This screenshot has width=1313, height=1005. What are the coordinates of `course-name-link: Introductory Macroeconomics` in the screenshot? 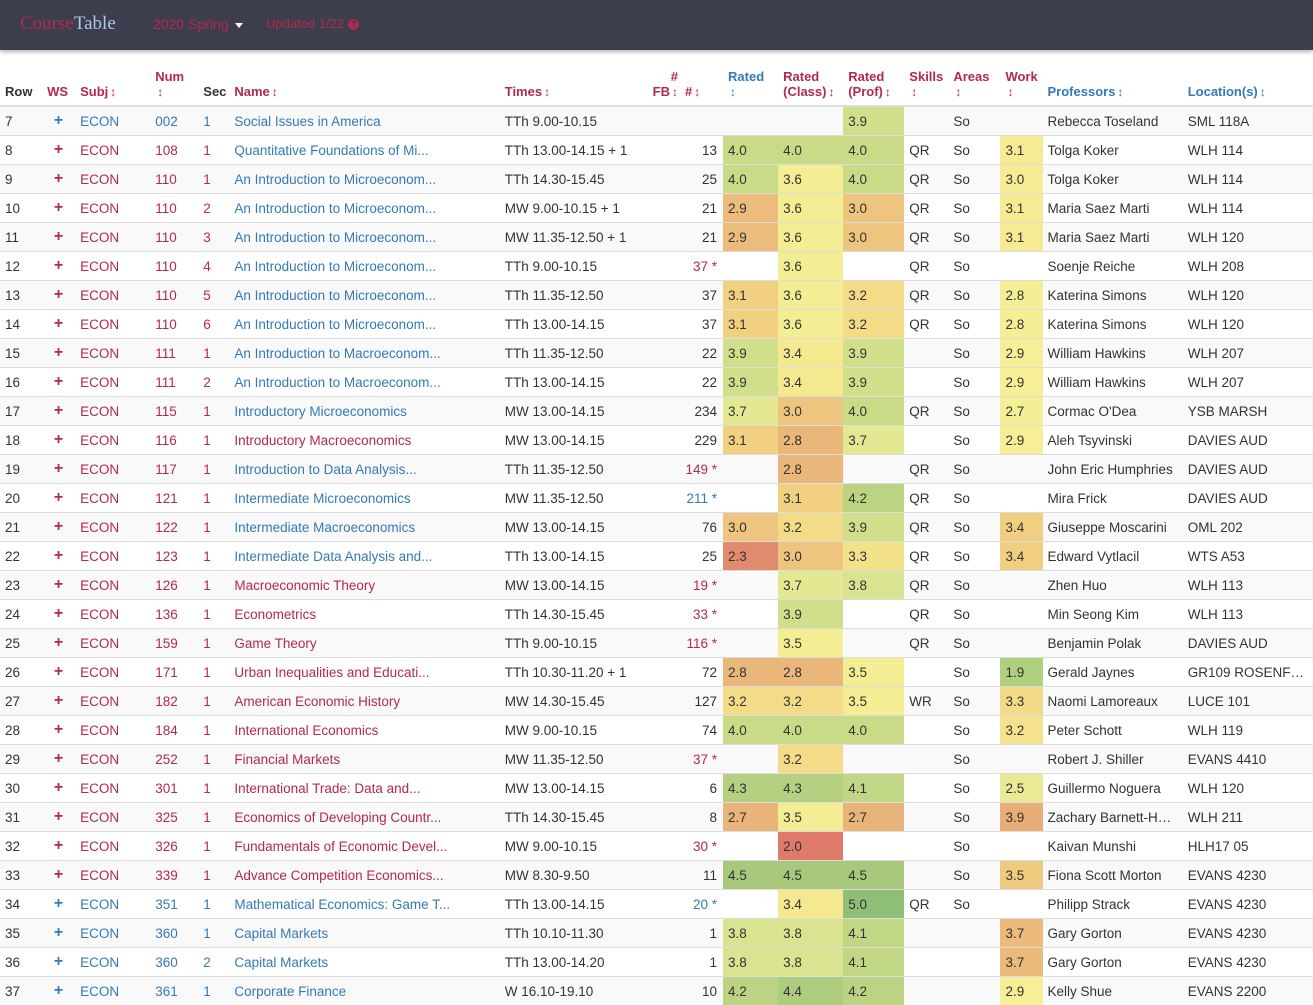 It's located at (364, 440).